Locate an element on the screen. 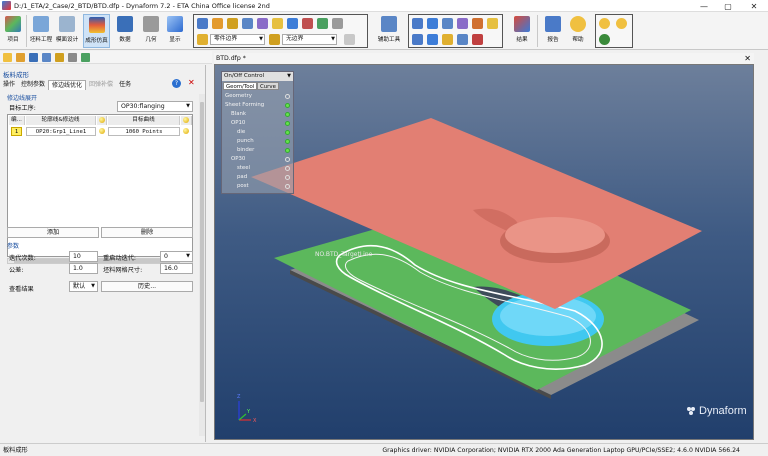 The image size is (768, 456). viewport-tab-close: ✕ is located at coordinates (747, 58).